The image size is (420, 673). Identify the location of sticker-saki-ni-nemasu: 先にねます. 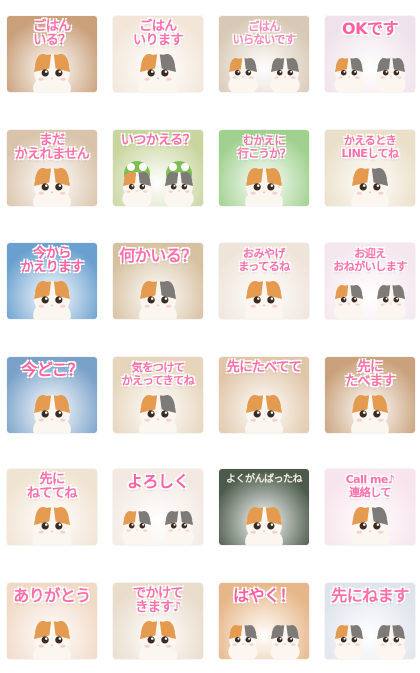
(370, 621).